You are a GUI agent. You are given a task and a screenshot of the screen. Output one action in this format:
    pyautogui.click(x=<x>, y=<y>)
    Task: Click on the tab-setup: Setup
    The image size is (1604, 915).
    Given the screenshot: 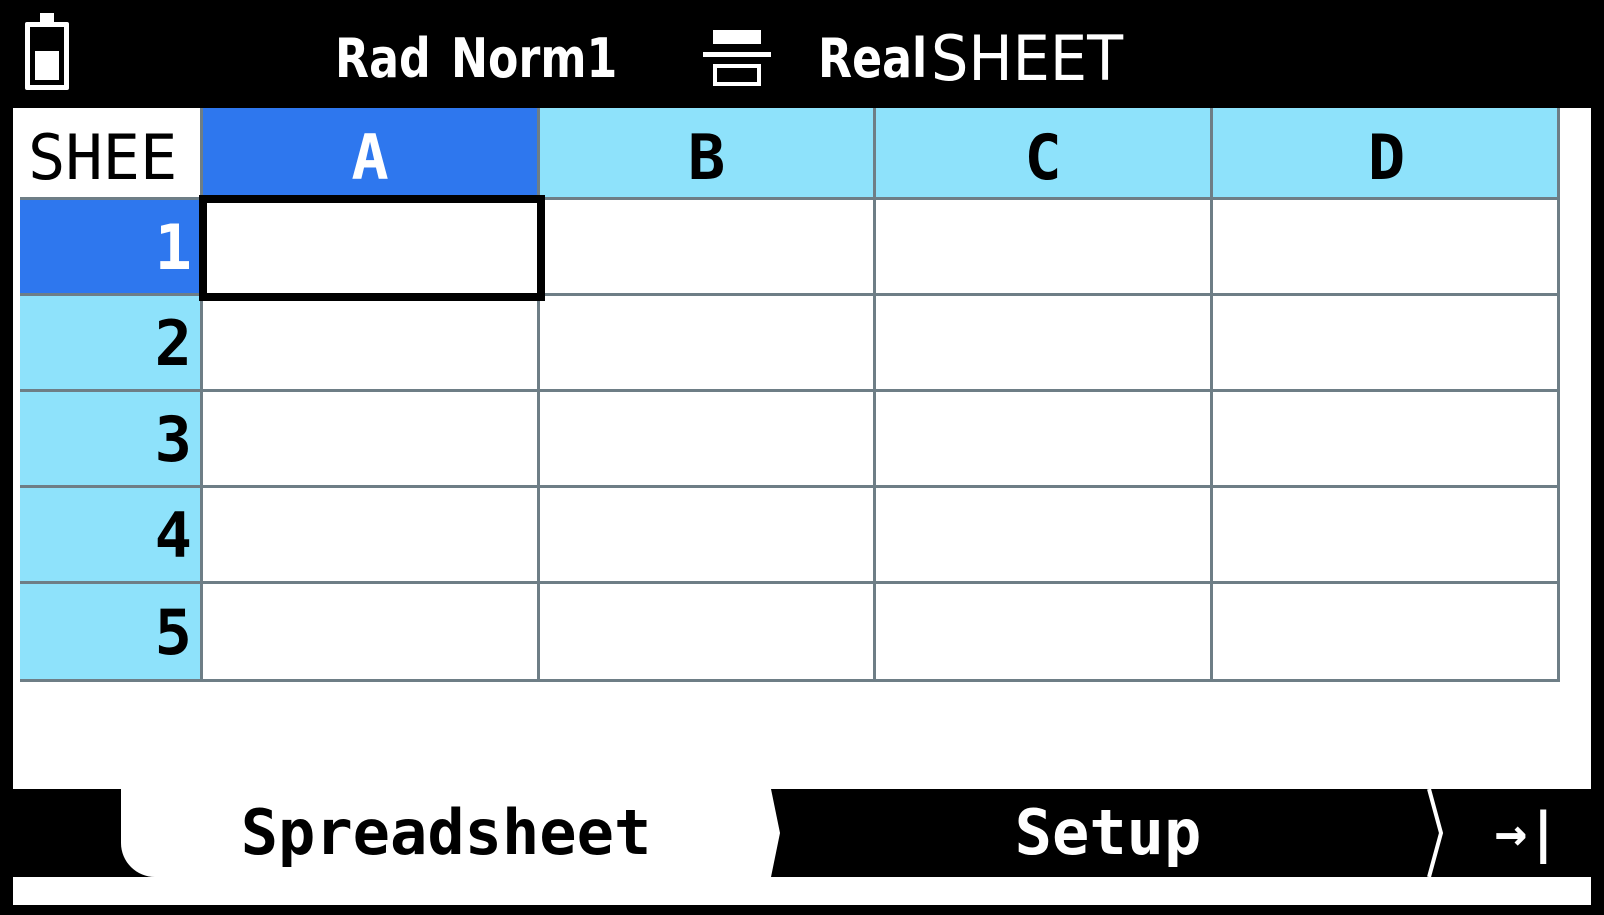 What is the action you would take?
    pyautogui.click(x=1108, y=833)
    